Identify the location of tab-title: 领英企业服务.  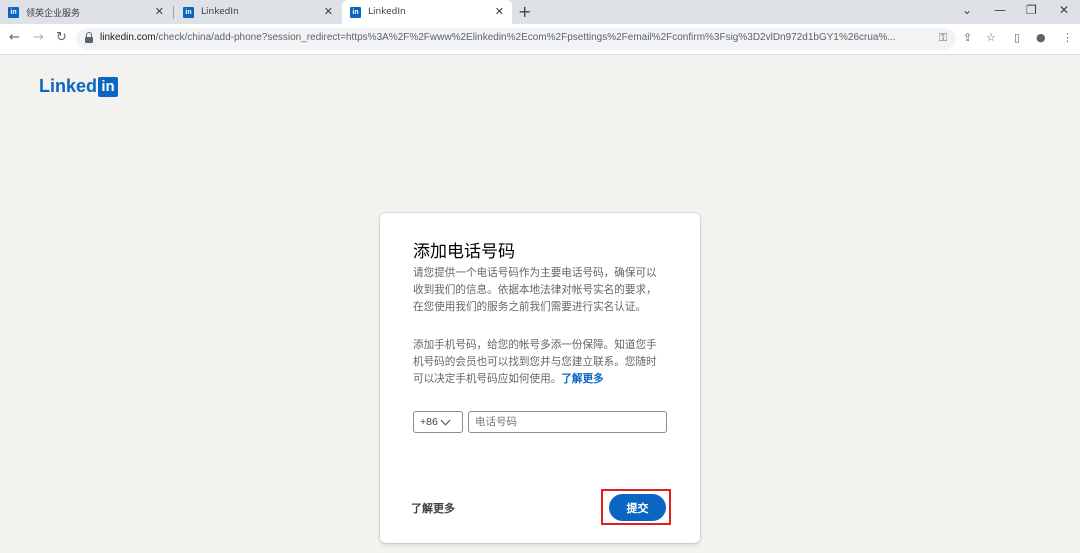
(53, 13).